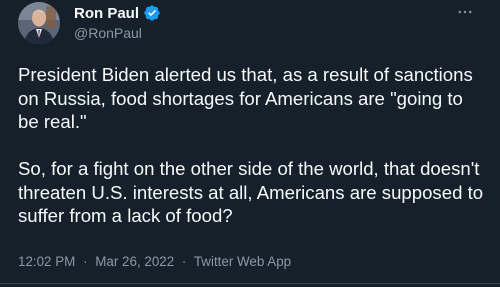  I want to click on author-name-row: Ron Paul, so click(117, 13).